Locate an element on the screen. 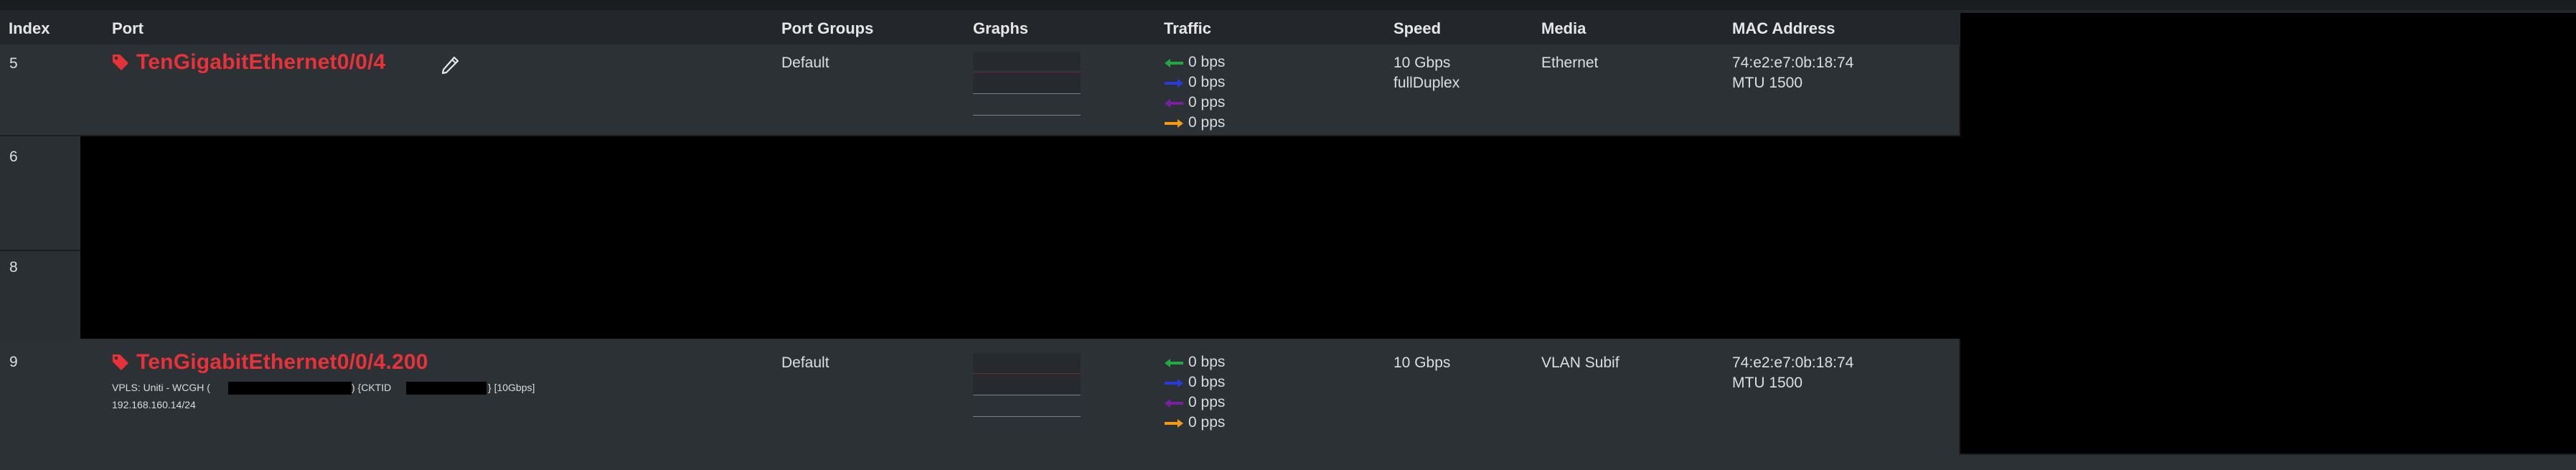  port-description-end: } [10Gbps] is located at coordinates (511, 387).